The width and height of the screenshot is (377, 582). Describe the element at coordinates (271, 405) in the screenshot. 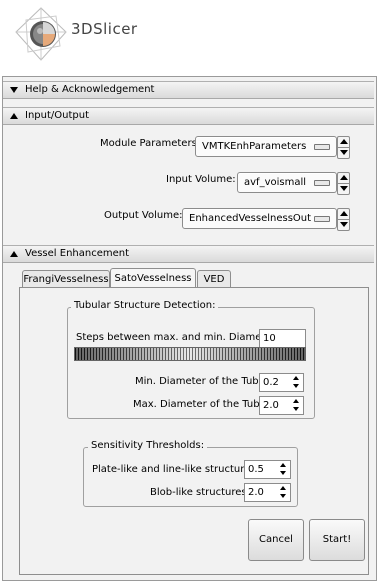

I see `max-diameter-value: 2.0` at that location.